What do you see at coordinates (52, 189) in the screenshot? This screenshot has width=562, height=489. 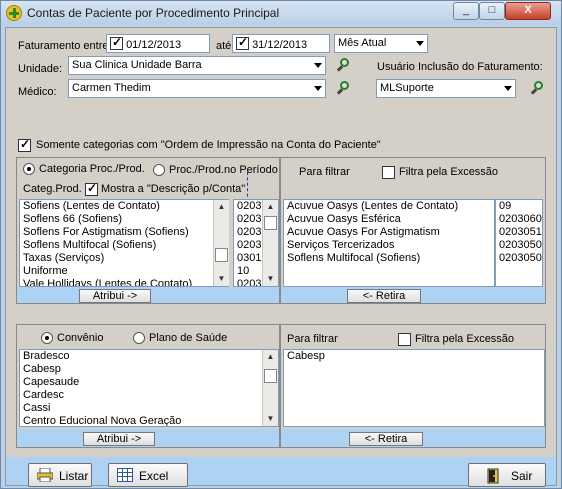 I see `categ-prod-label: Categ.Prod.` at bounding box center [52, 189].